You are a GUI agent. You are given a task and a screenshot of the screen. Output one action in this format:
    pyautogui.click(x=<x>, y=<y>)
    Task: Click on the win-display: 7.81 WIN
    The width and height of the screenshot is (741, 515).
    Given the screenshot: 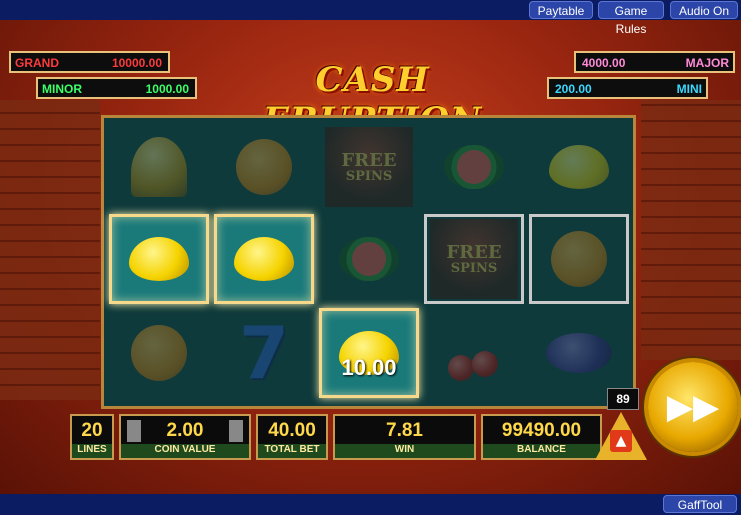 What is the action you would take?
    pyautogui.click(x=404, y=437)
    